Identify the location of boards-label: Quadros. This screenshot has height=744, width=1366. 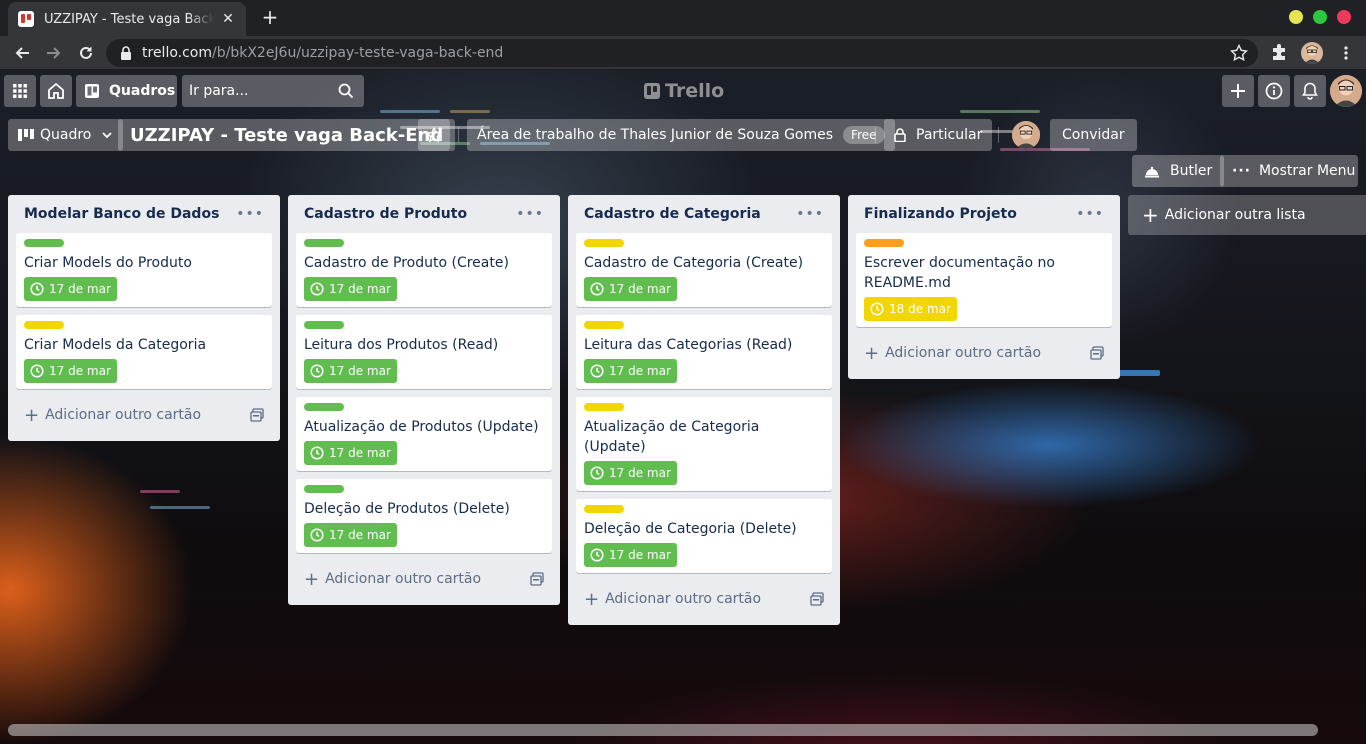
(142, 91).